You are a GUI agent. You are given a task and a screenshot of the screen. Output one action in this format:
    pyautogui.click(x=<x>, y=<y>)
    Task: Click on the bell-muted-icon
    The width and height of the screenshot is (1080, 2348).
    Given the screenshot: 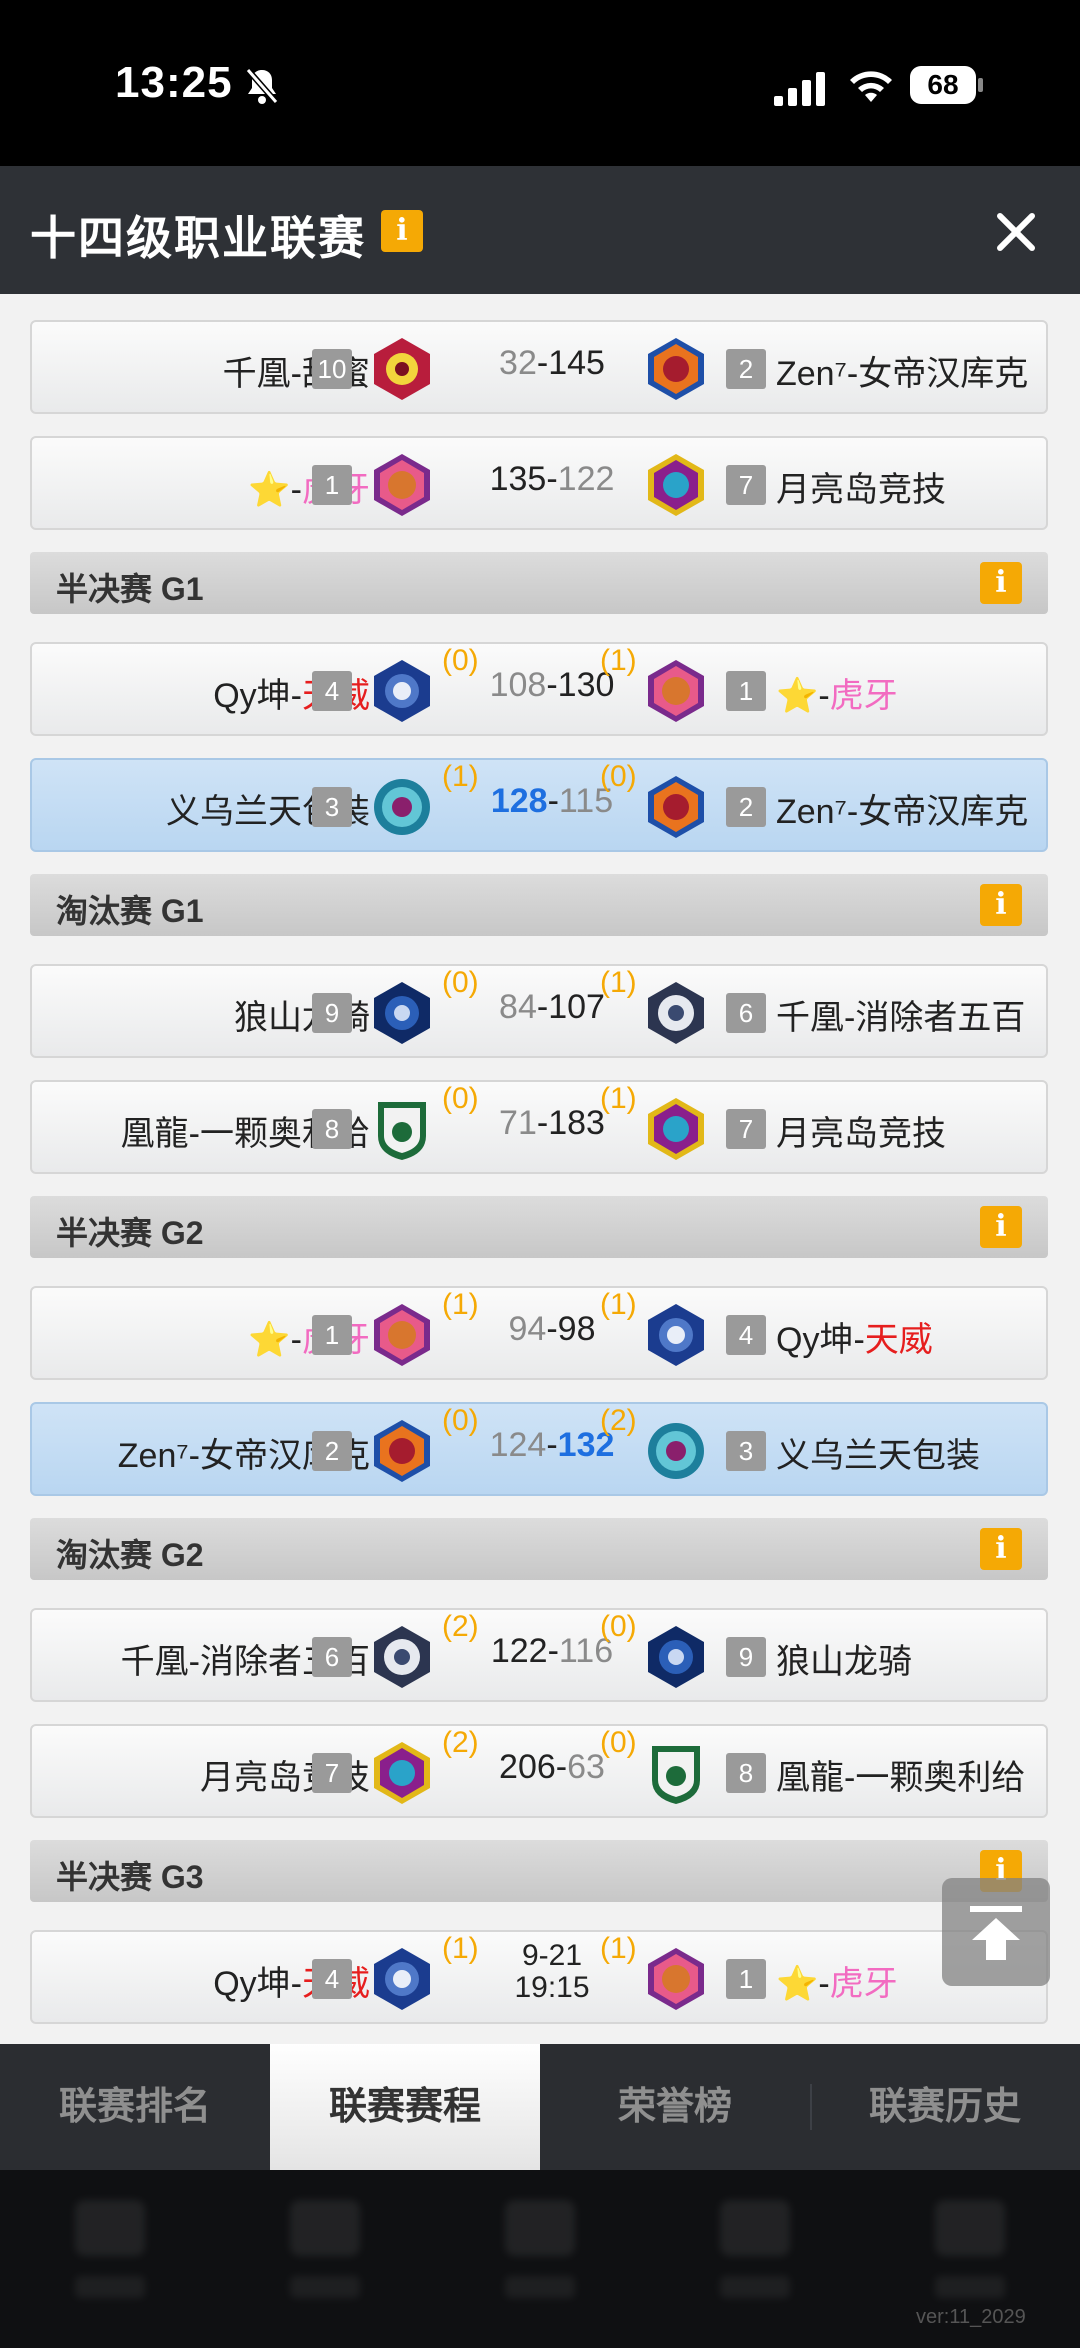 What is the action you would take?
    pyautogui.click(x=262, y=86)
    